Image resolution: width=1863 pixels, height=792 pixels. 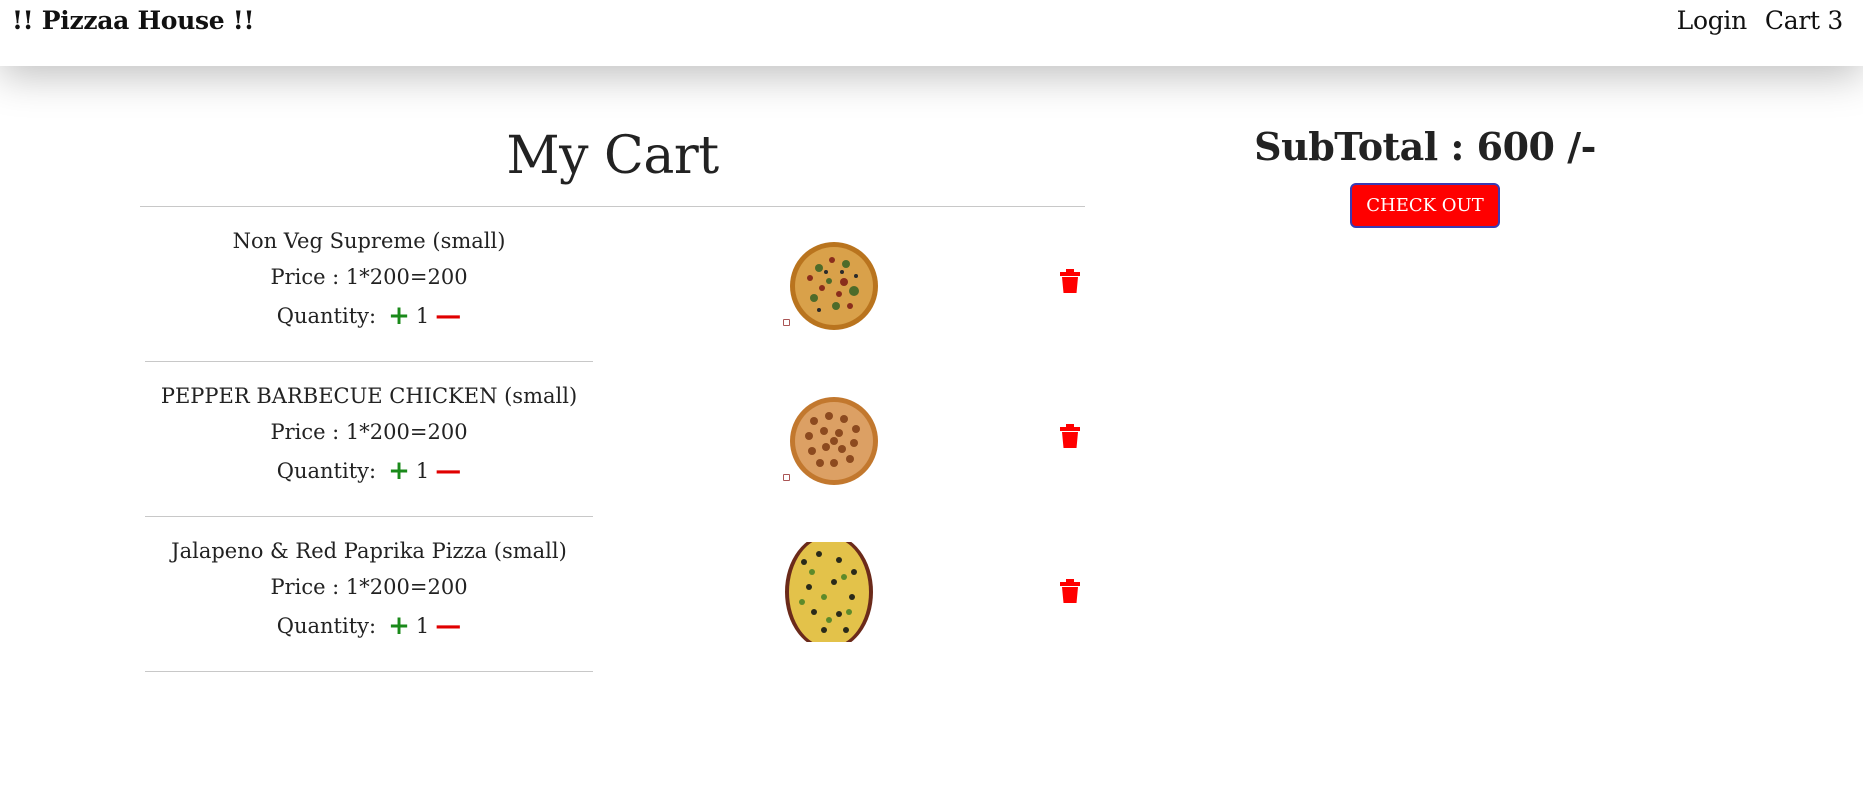 I want to click on checkout-button: CHECK OUT, so click(x=1425, y=205).